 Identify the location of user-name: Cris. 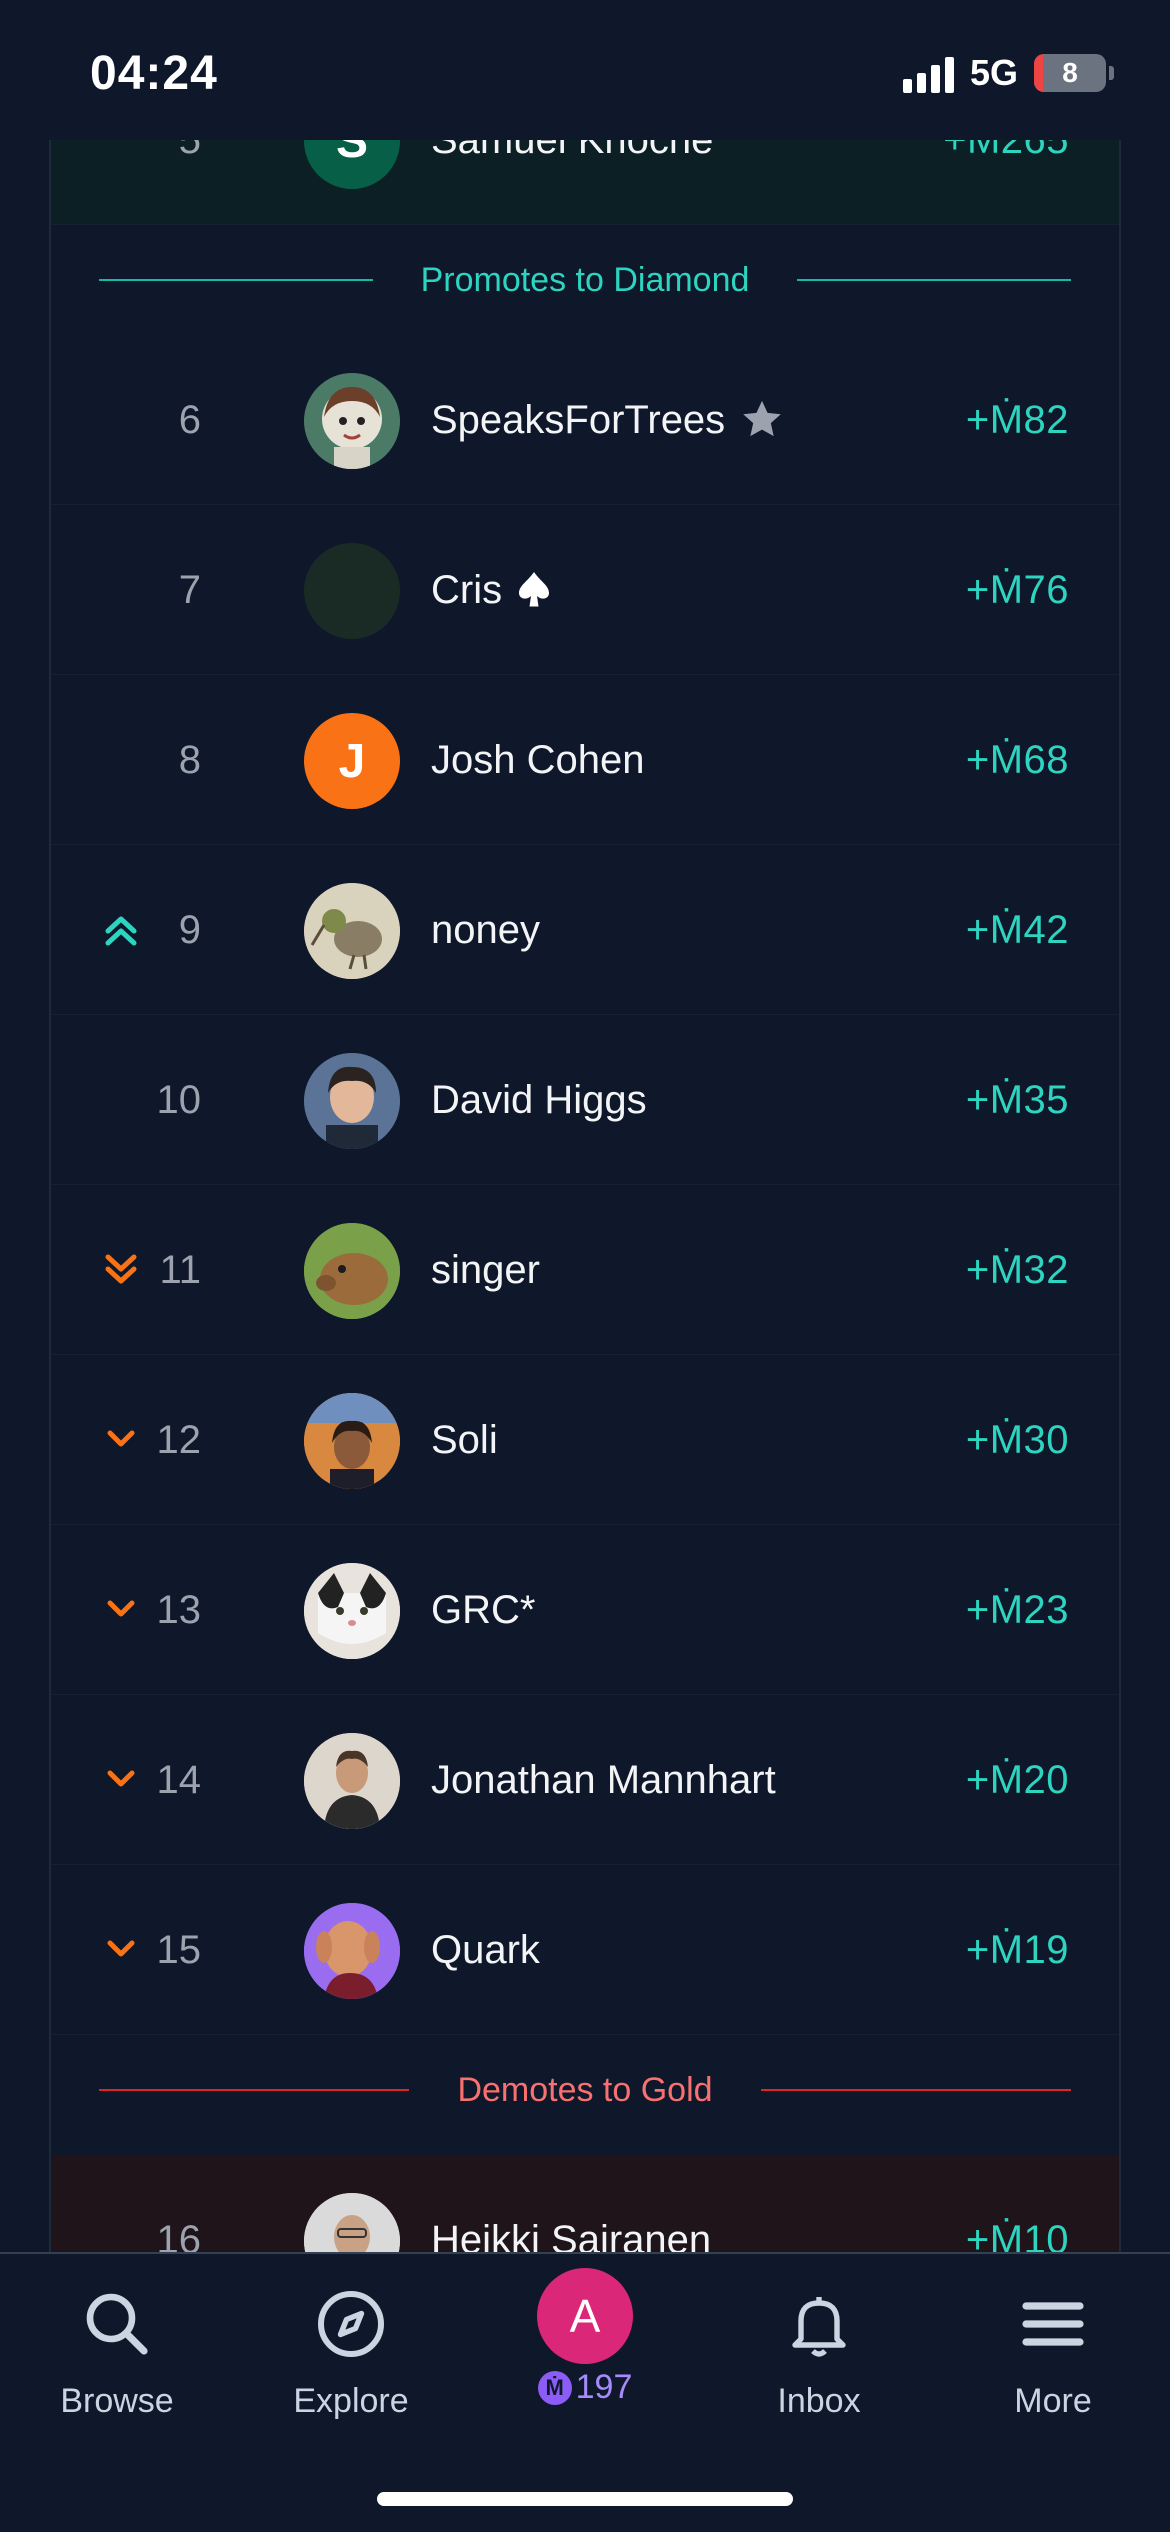
(491, 590).